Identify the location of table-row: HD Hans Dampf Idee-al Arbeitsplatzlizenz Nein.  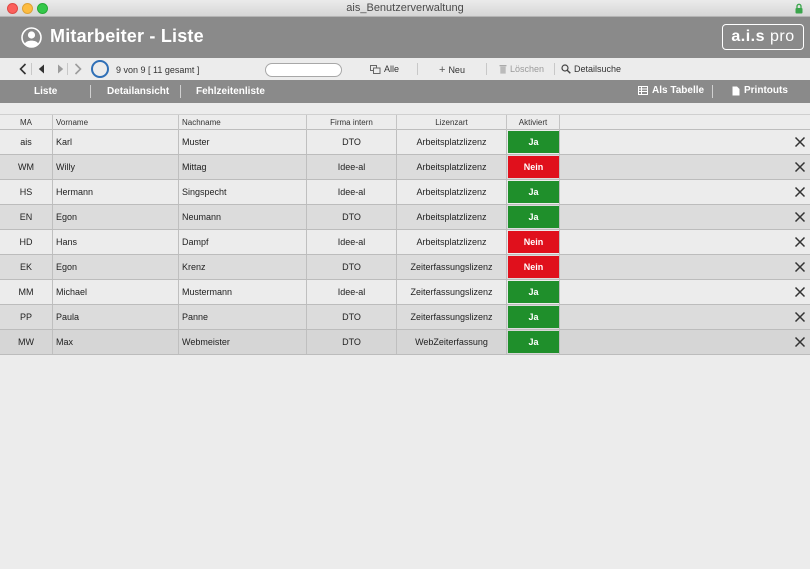
(405, 242).